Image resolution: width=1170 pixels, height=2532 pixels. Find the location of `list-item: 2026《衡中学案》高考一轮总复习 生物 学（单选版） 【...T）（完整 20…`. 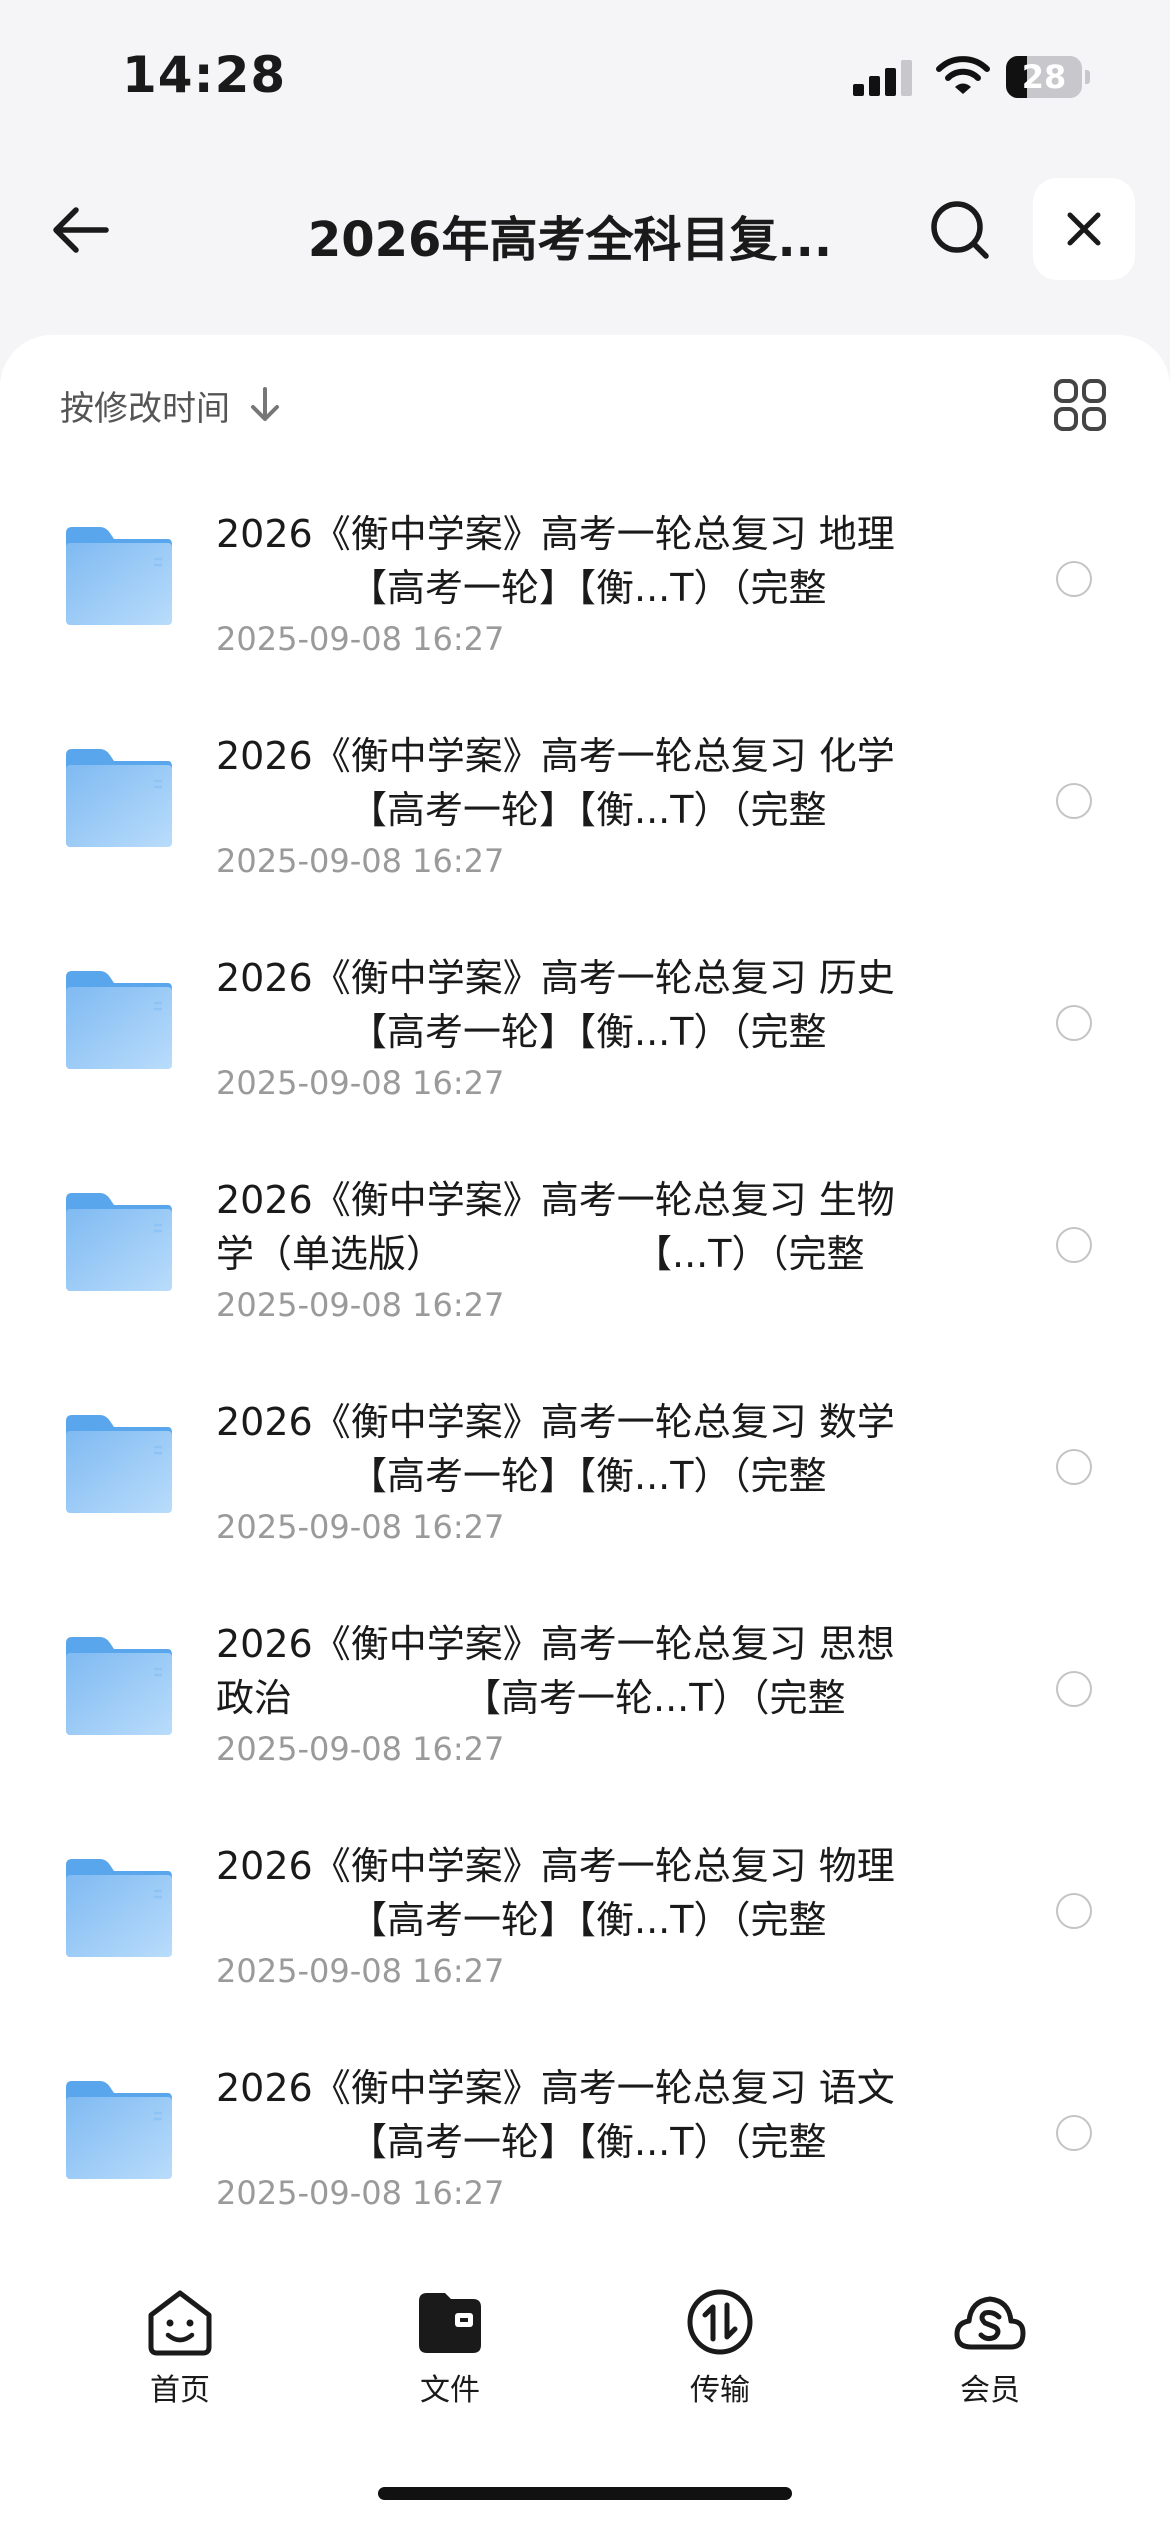

list-item: 2026《衡中学案》高考一轮总复习 生物 学（单选版） 【...T）（完整 20… is located at coordinates (585, 1242).